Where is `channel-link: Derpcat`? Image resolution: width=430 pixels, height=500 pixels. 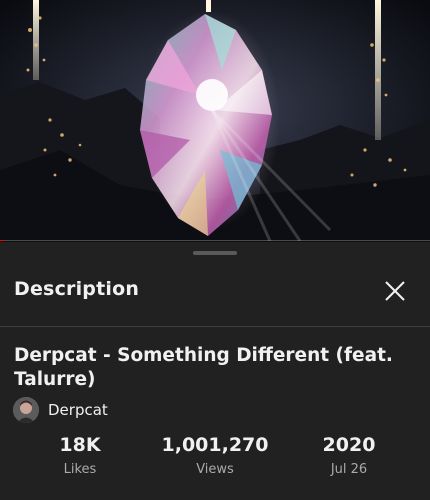 channel-link: Derpcat is located at coordinates (60, 410).